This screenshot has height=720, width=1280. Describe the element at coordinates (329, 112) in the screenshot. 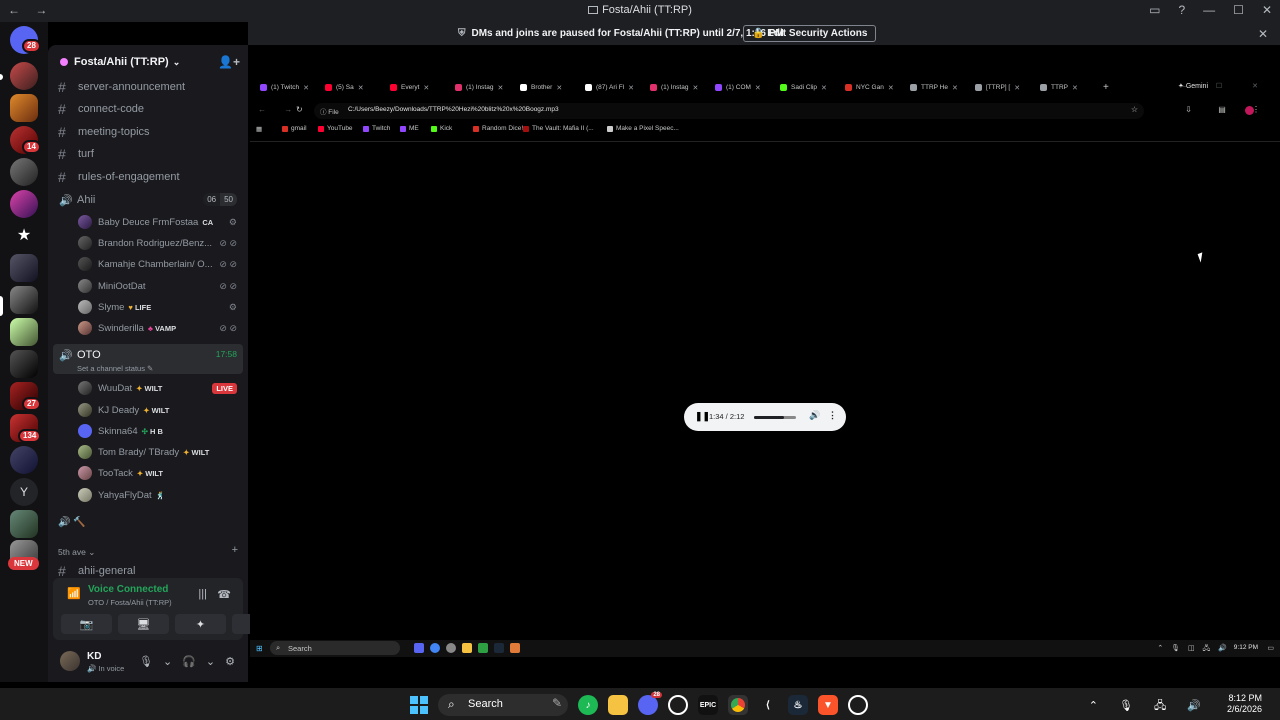

I see `file-scheme-label: ⓘ File` at that location.